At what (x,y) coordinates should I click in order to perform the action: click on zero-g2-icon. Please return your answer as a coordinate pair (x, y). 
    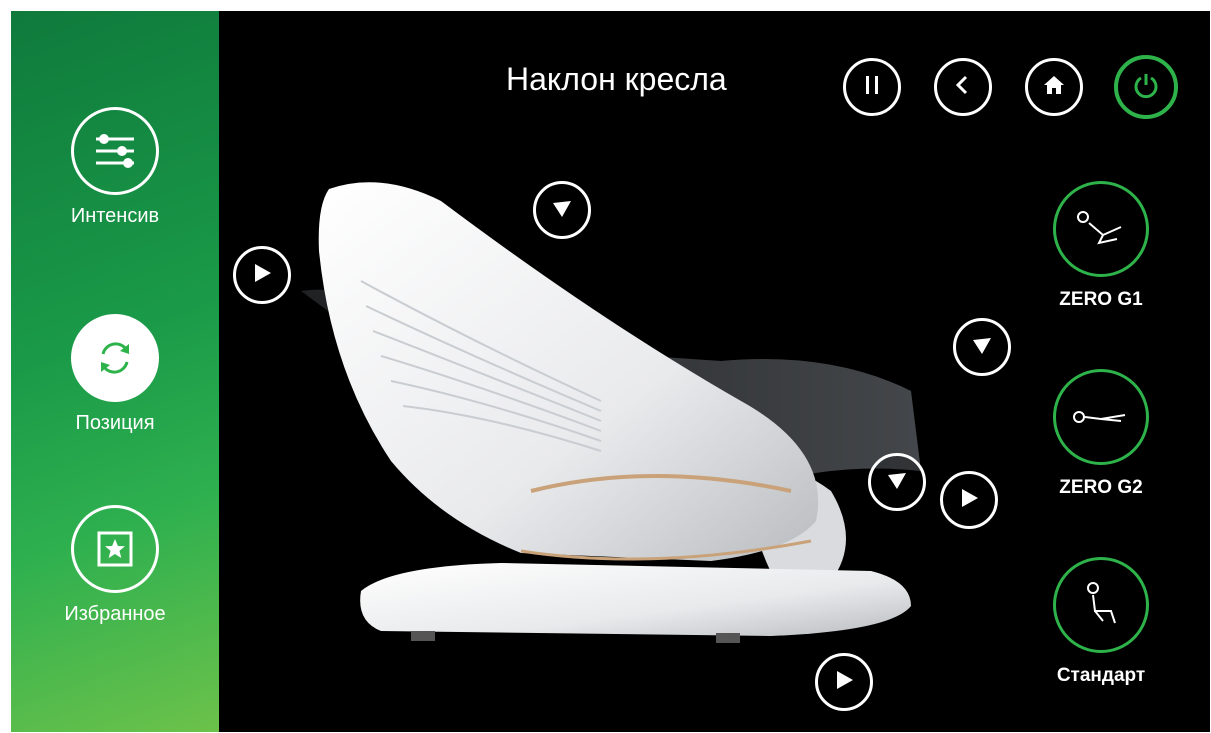
    Looking at the image, I should click on (1101, 417).